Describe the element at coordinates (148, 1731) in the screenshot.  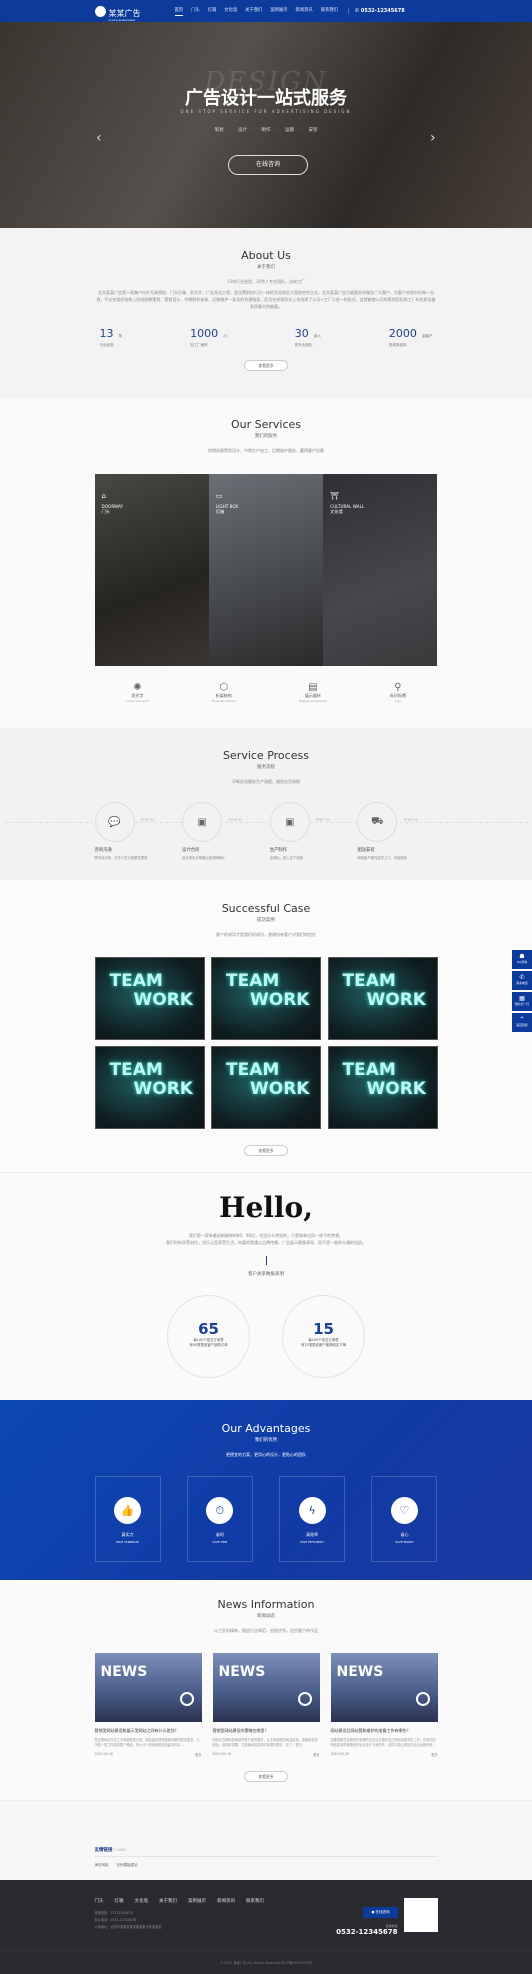
I see `news-headline: 营销型网站建设和展示型网站之间有什么差别？` at that location.